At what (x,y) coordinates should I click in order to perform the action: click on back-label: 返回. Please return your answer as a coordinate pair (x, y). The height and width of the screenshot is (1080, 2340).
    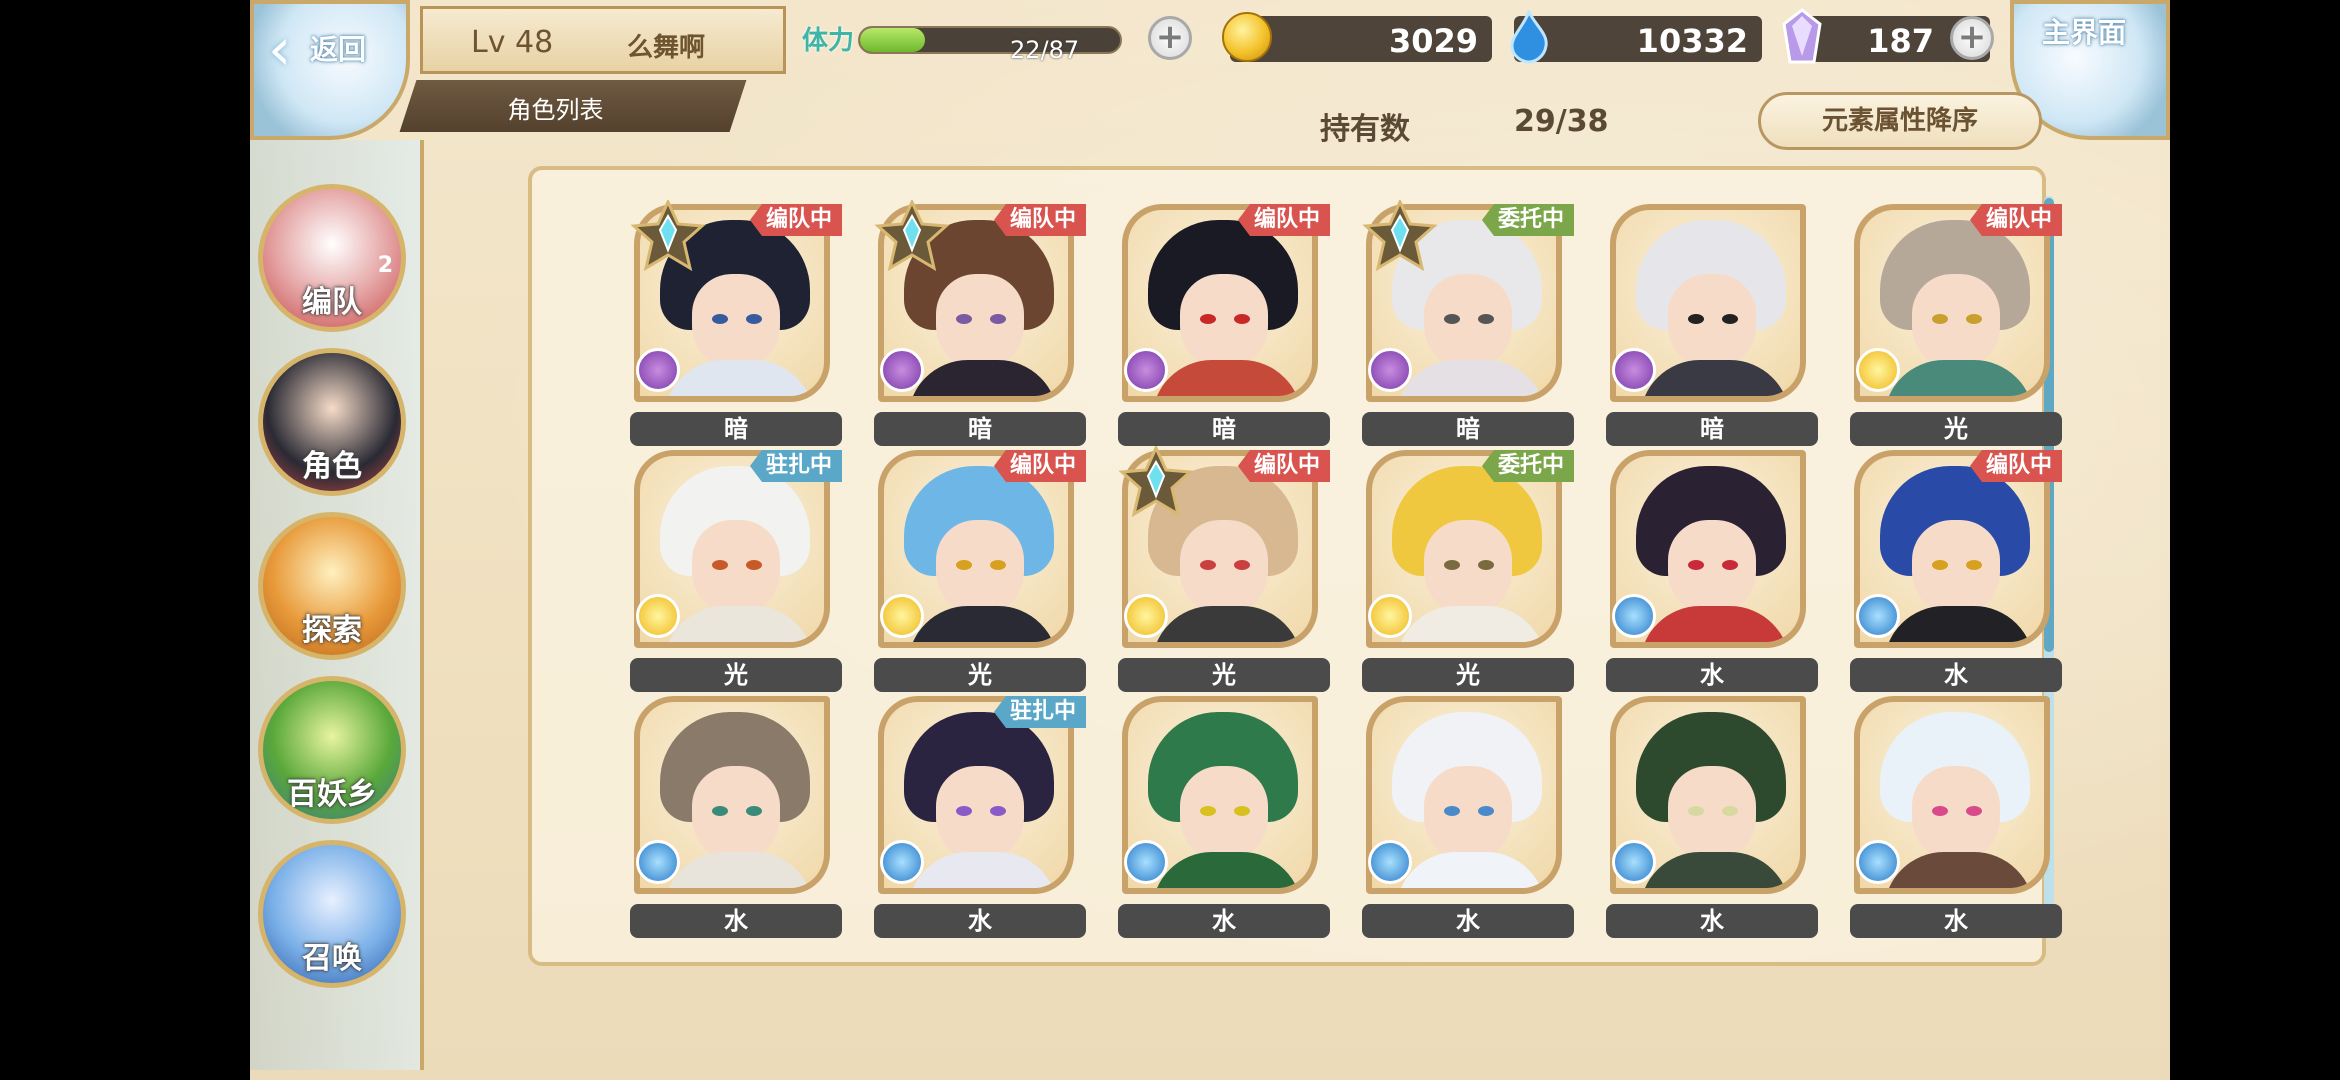
    Looking at the image, I should click on (338, 49).